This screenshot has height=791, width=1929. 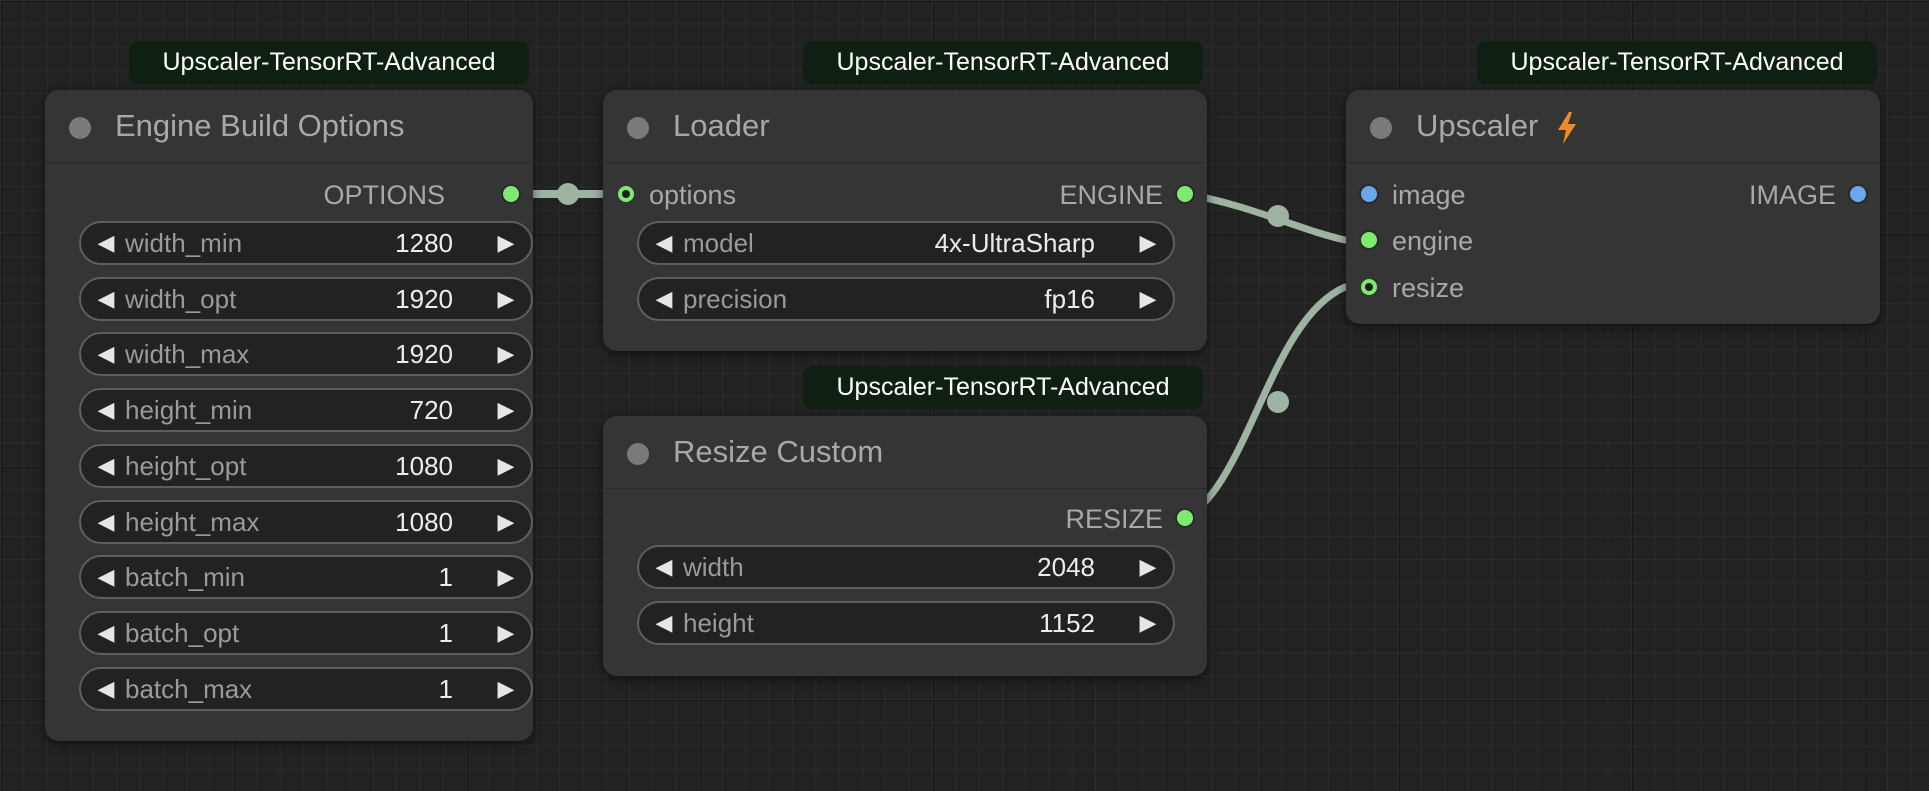 What do you see at coordinates (906, 567) in the screenshot?
I see `widget-width: ◀ width 2048 ▶` at bounding box center [906, 567].